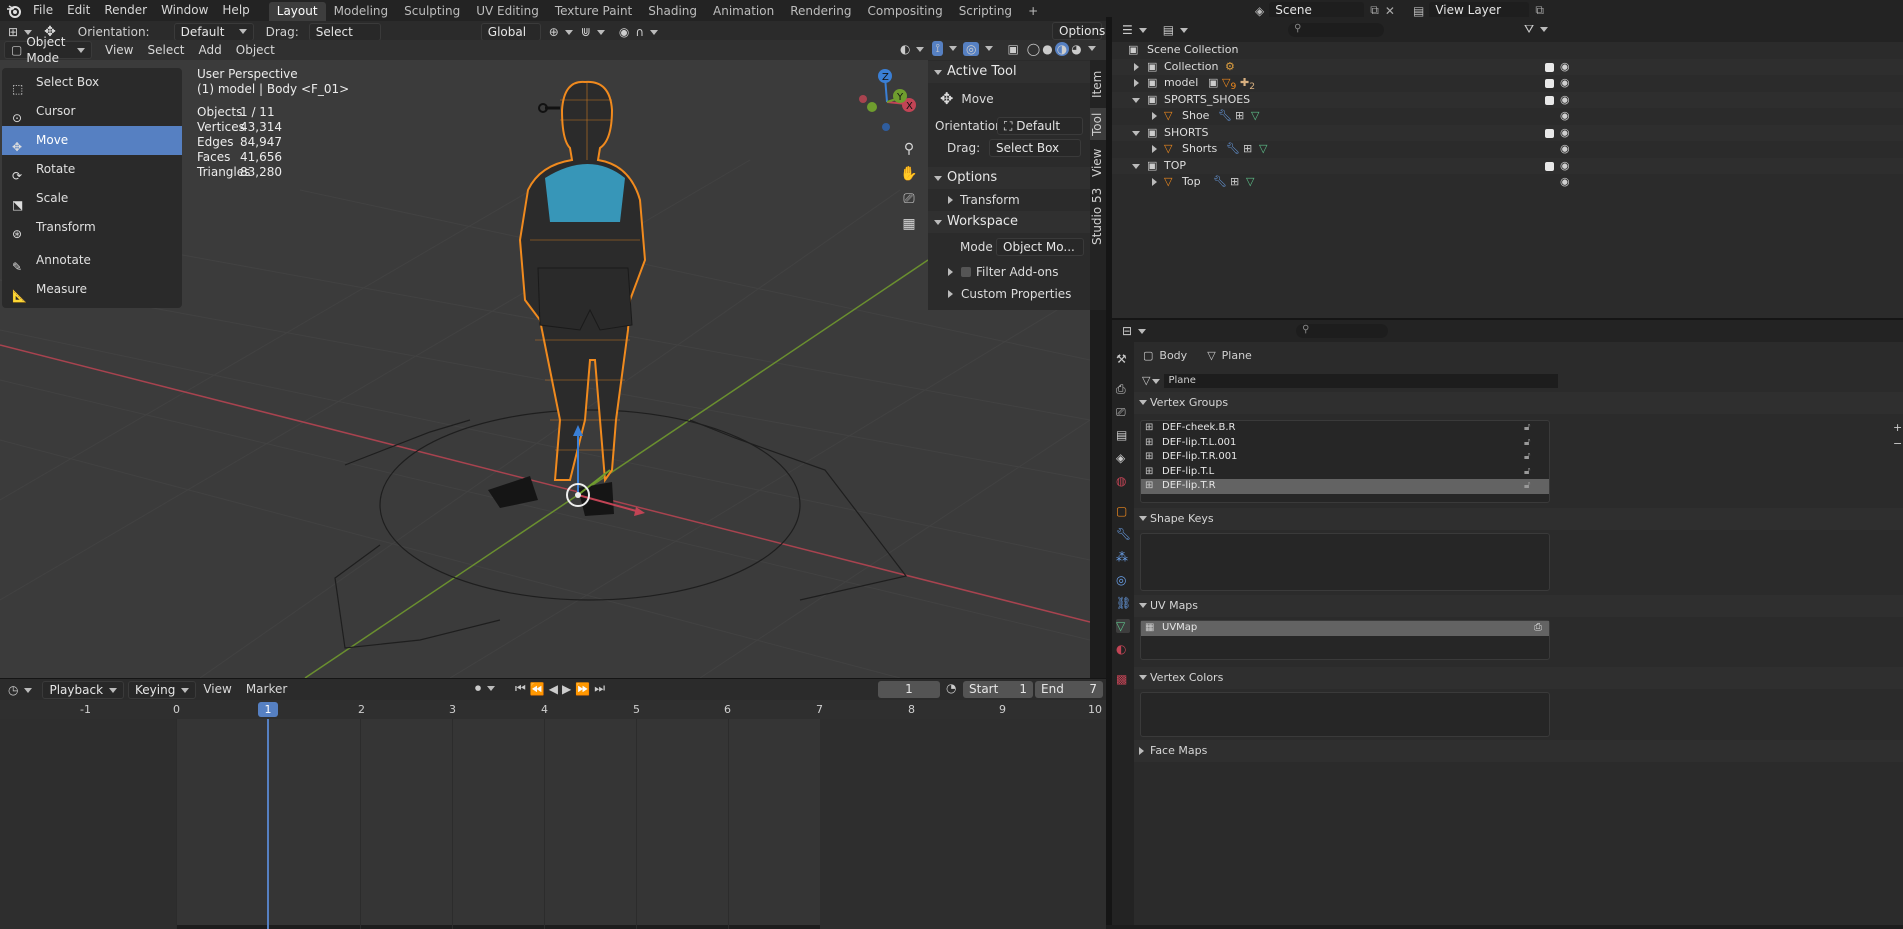  I want to click on filter-addons-checkbox, so click(966, 272).